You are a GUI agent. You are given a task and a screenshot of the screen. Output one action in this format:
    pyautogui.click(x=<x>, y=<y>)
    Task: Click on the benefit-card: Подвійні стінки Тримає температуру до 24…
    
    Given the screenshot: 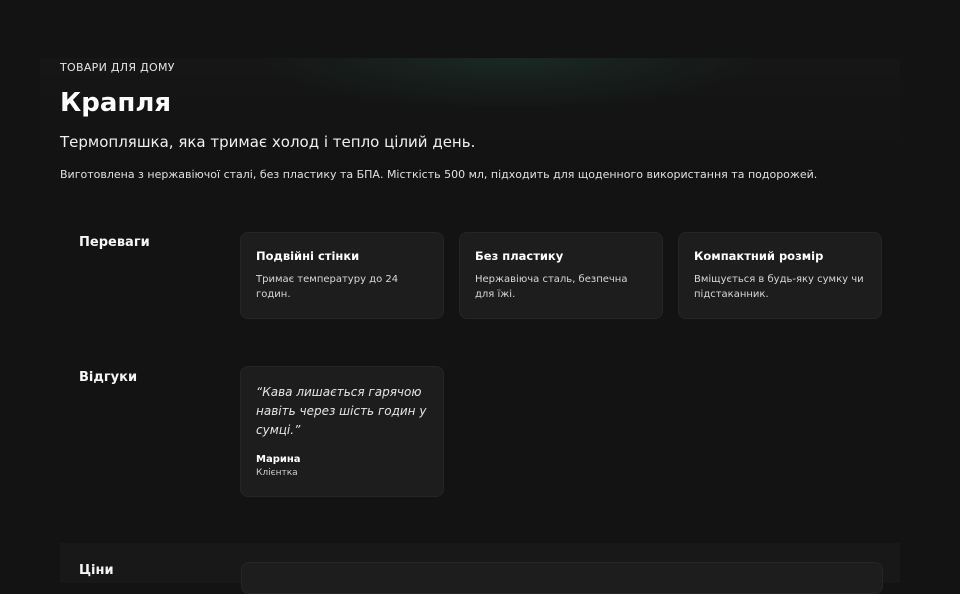 What is the action you would take?
    pyautogui.click(x=342, y=275)
    